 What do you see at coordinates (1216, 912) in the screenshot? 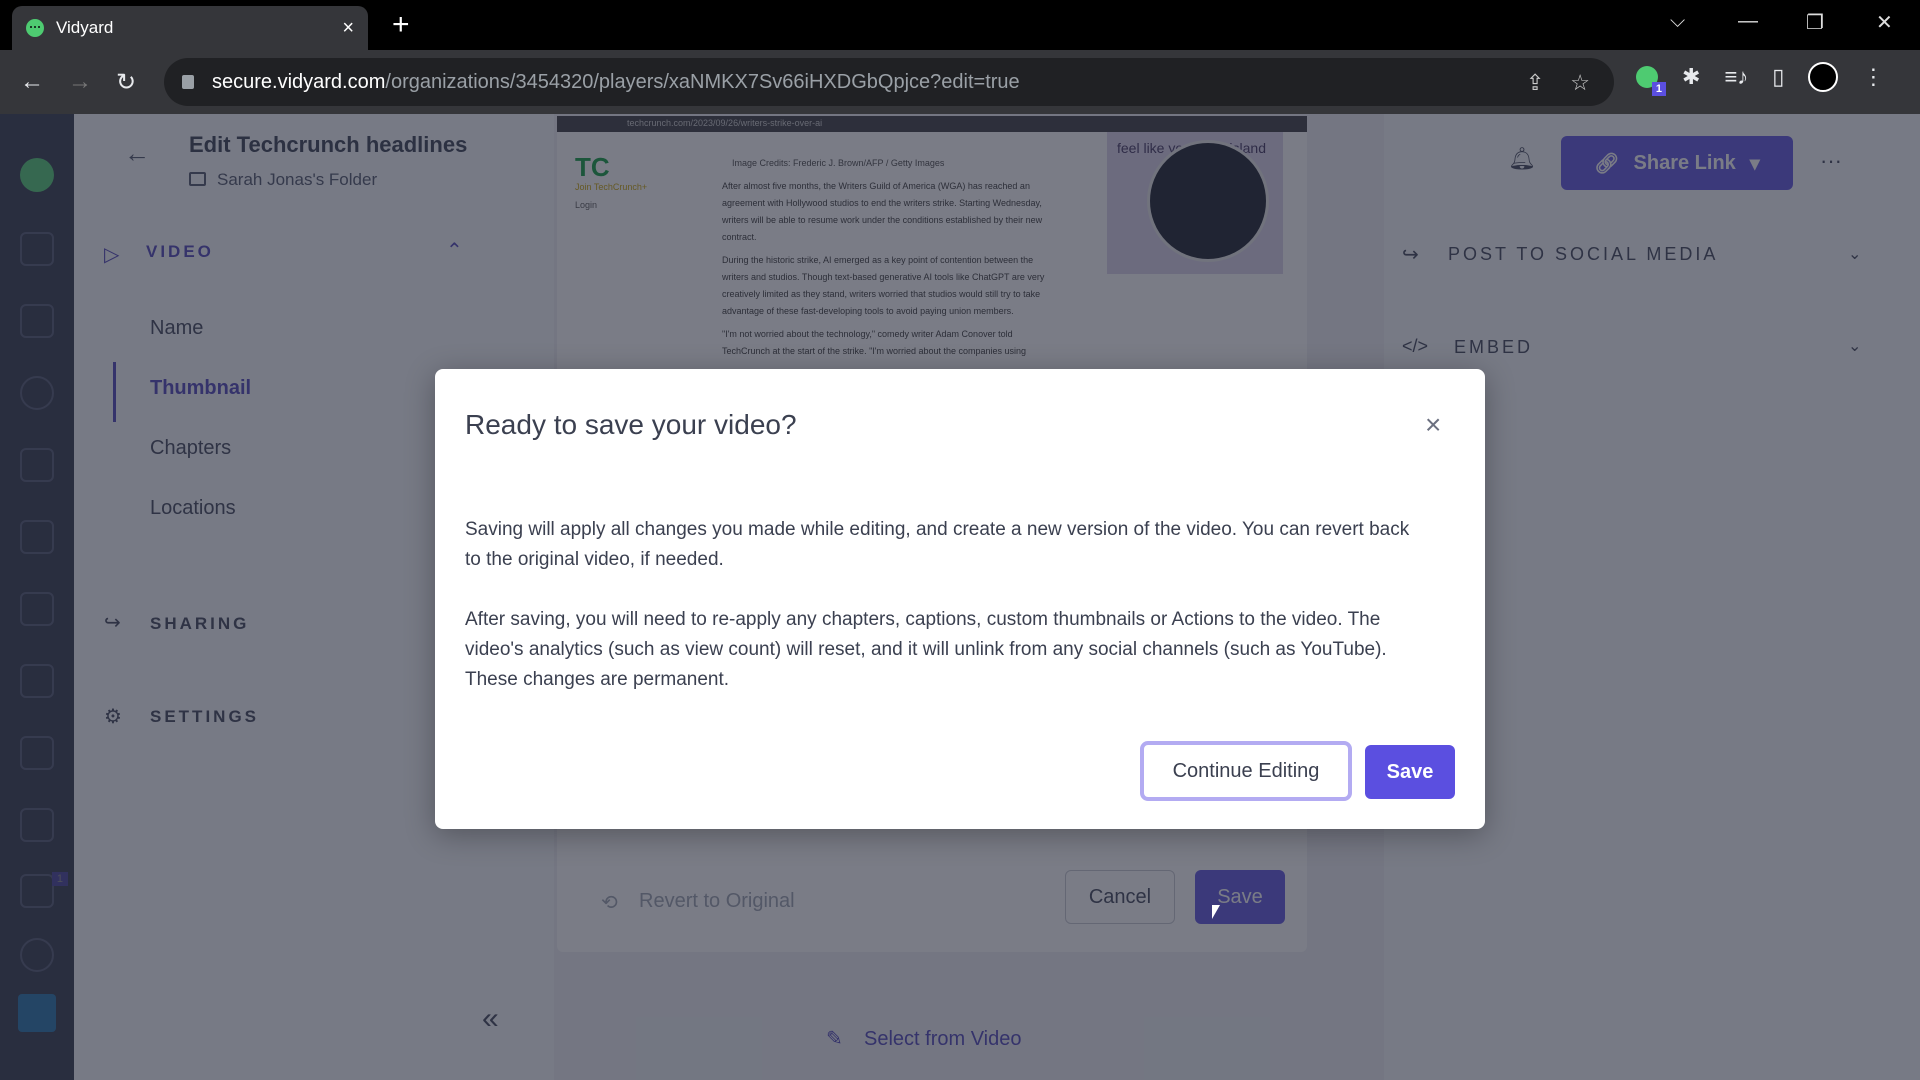
I see `mouse-cursor` at bounding box center [1216, 912].